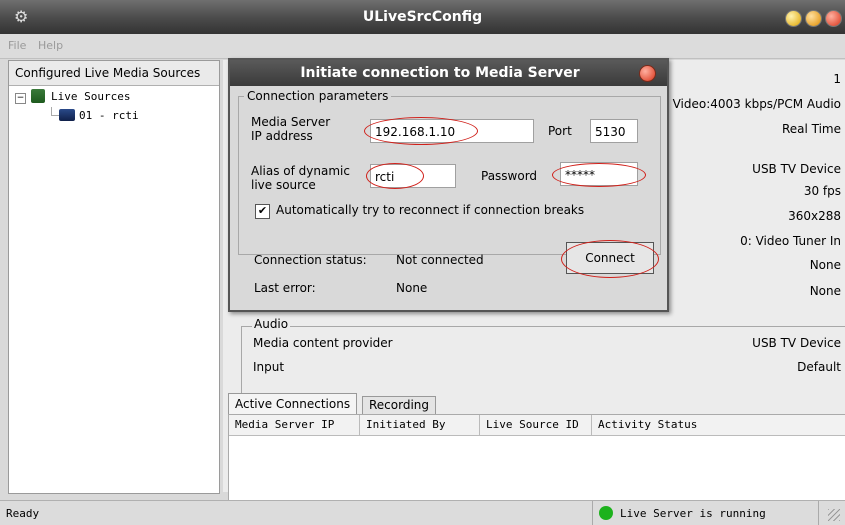  What do you see at coordinates (693, 513) in the screenshot?
I see `server-status-text: Live Server is running` at bounding box center [693, 513].